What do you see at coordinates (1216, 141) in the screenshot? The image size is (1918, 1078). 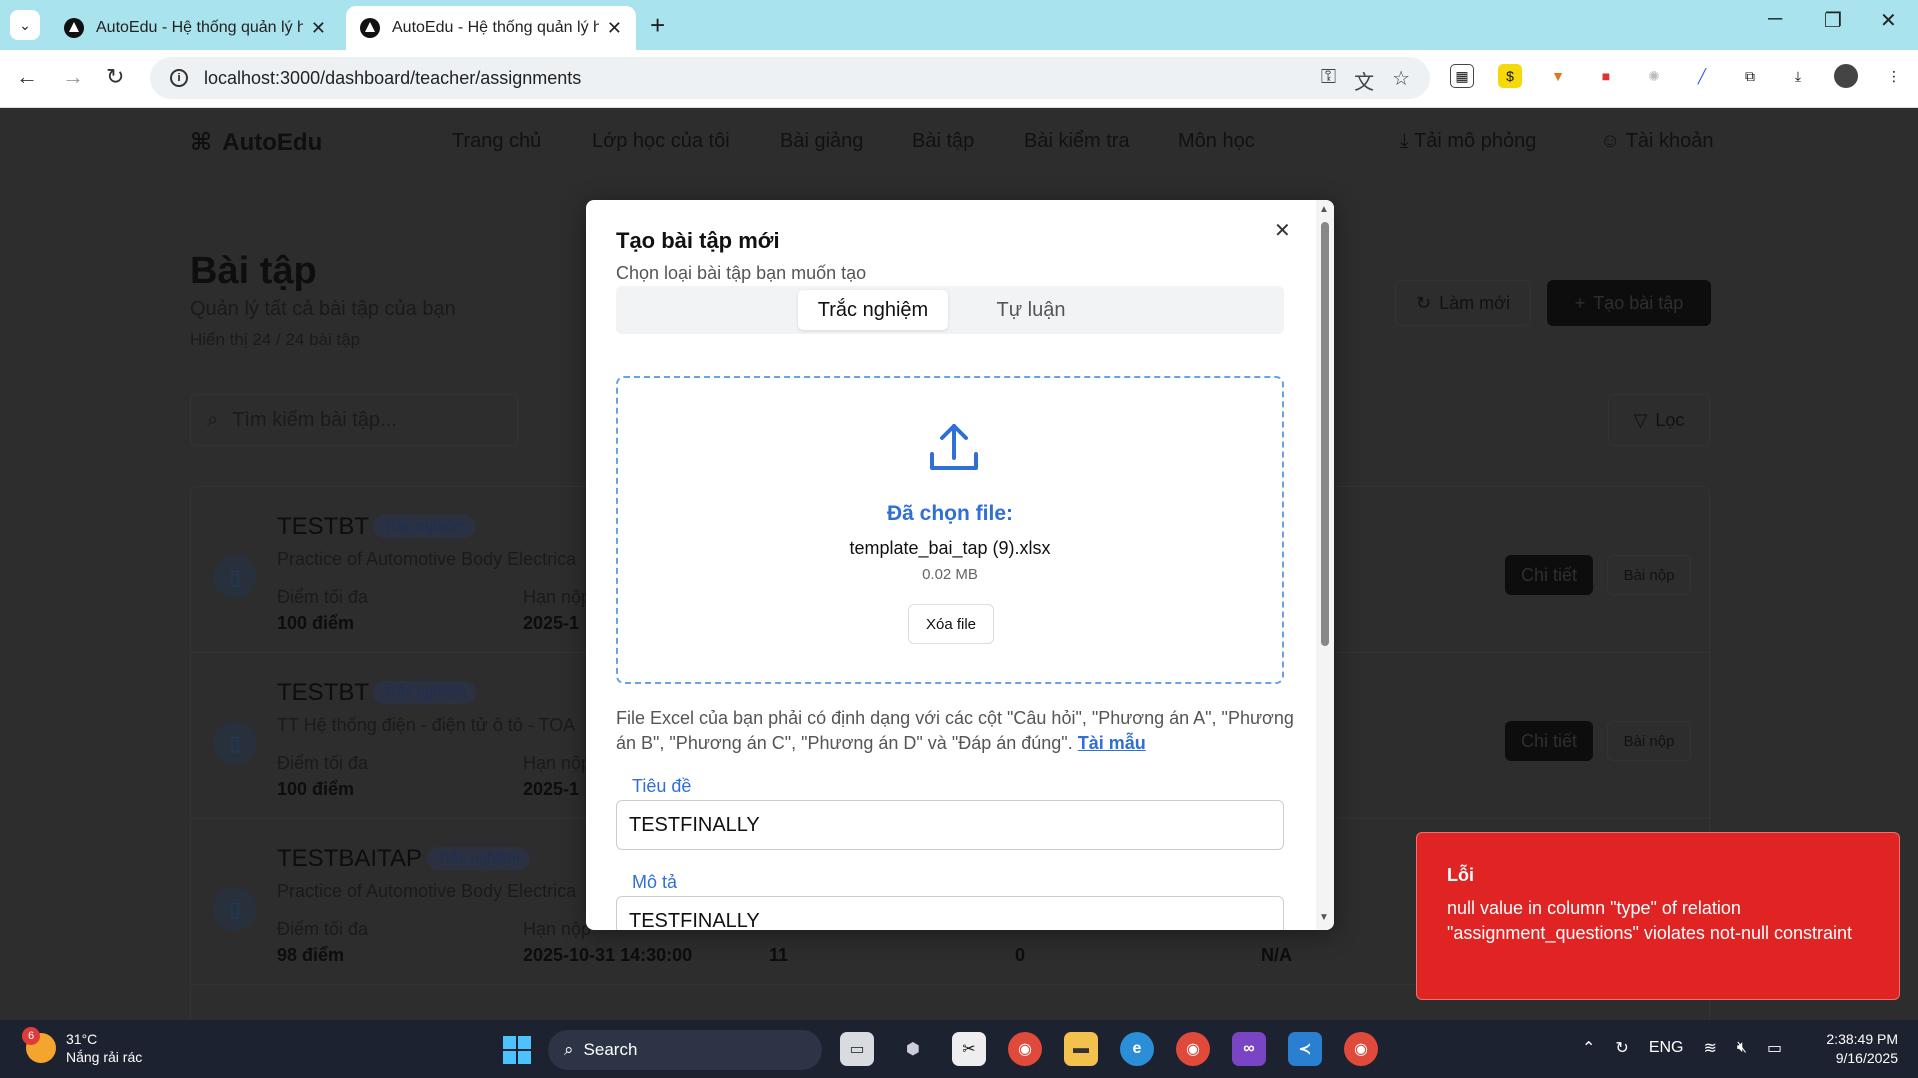 I see `nav-item-subjects: Môn học` at bounding box center [1216, 141].